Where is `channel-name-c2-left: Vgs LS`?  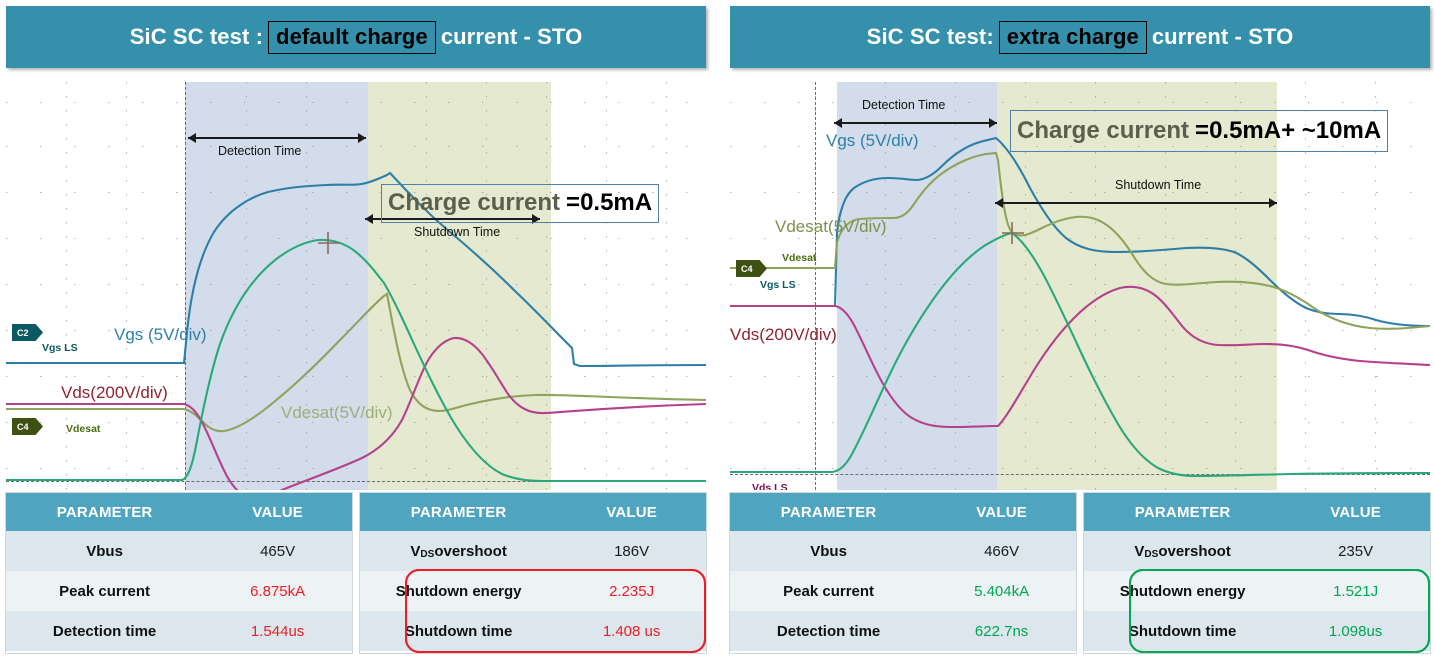
channel-name-c2-left: Vgs LS is located at coordinates (60, 348).